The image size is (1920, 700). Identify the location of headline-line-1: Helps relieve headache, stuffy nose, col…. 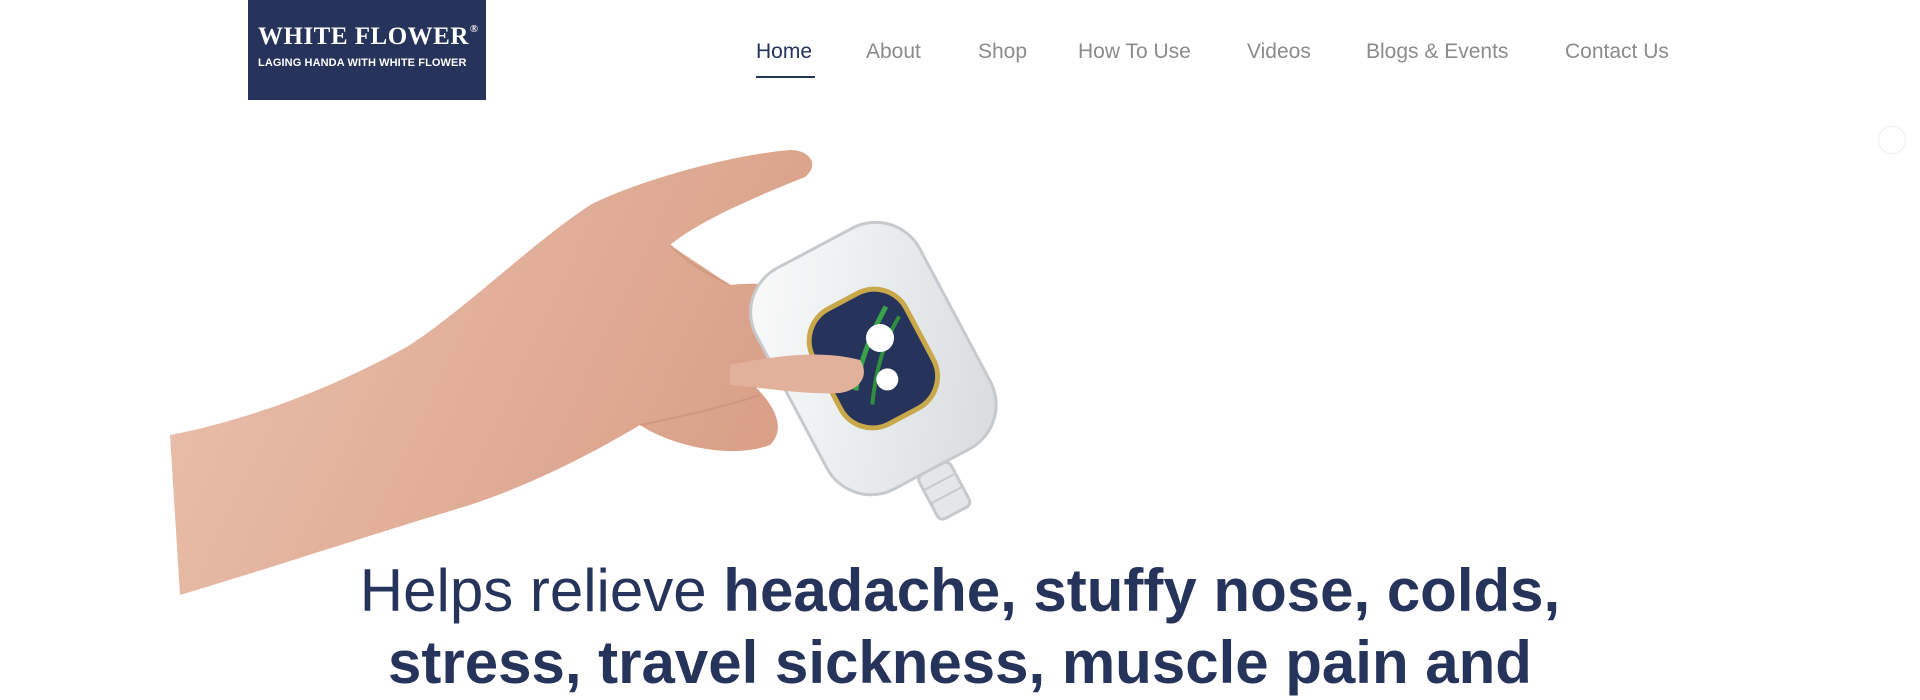
(960, 591).